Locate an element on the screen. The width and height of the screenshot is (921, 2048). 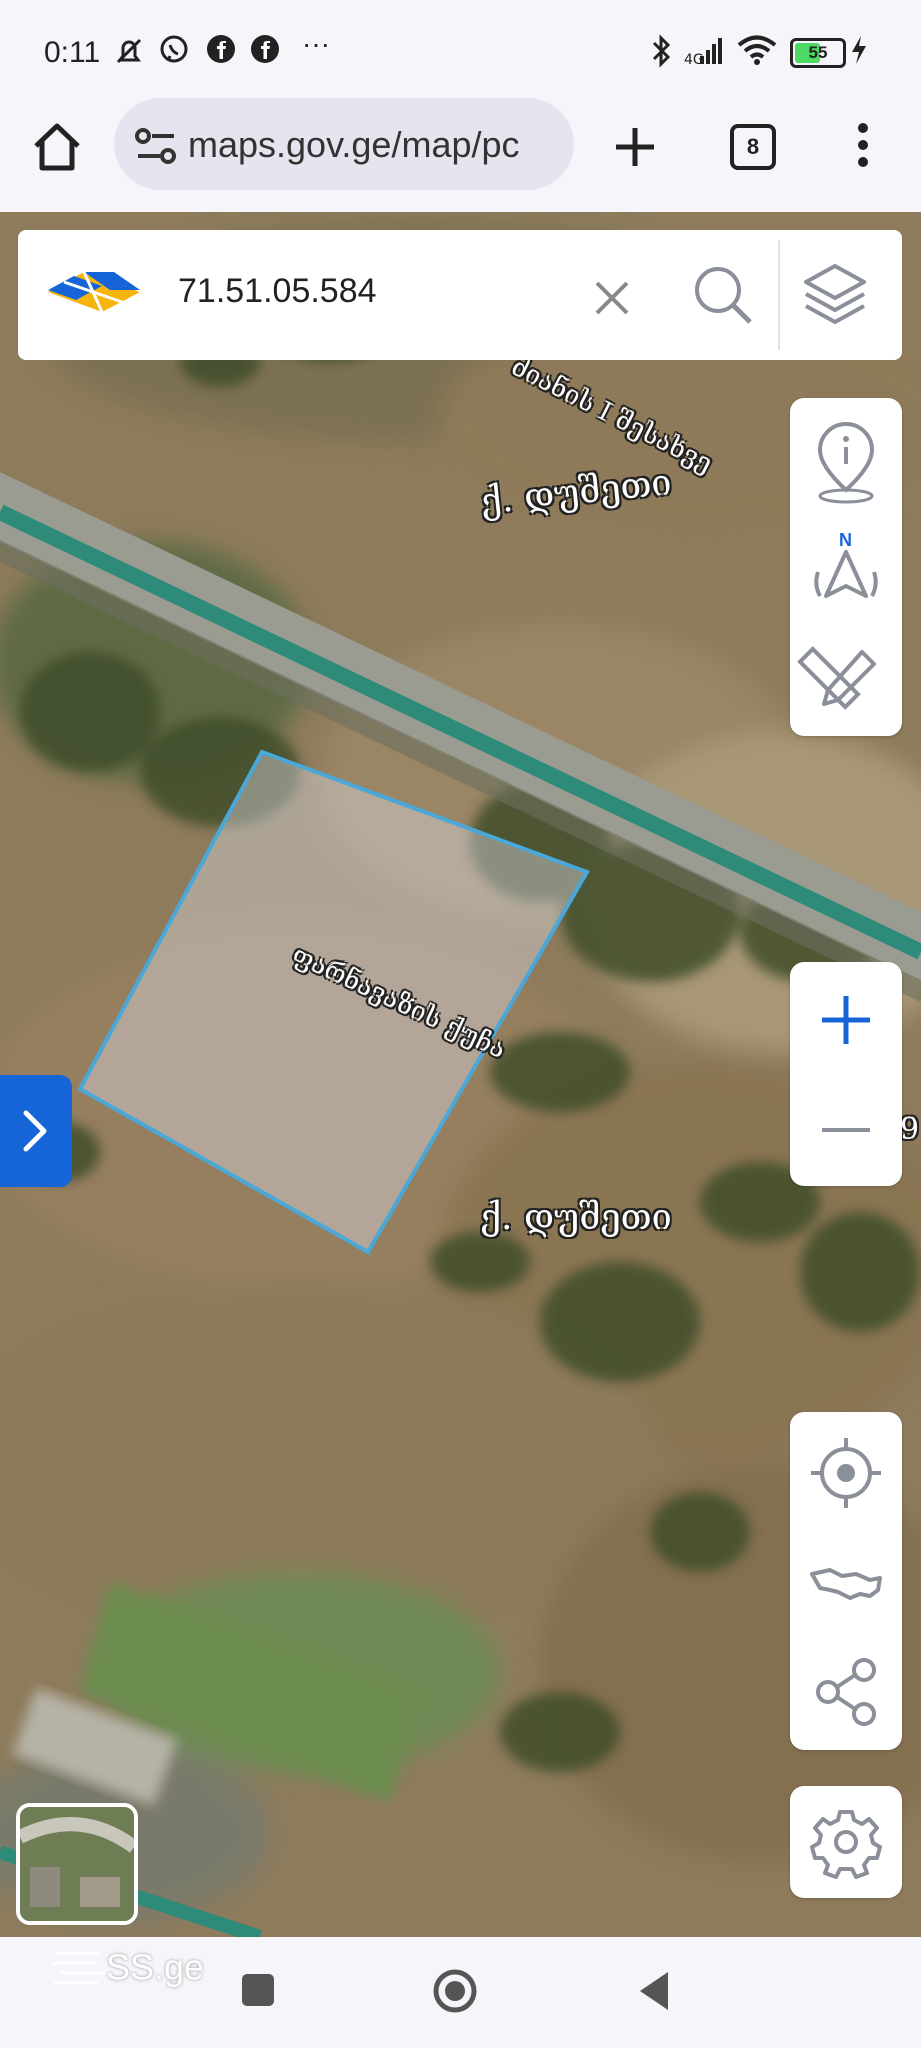
full-extent-button is located at coordinates (846, 1583).